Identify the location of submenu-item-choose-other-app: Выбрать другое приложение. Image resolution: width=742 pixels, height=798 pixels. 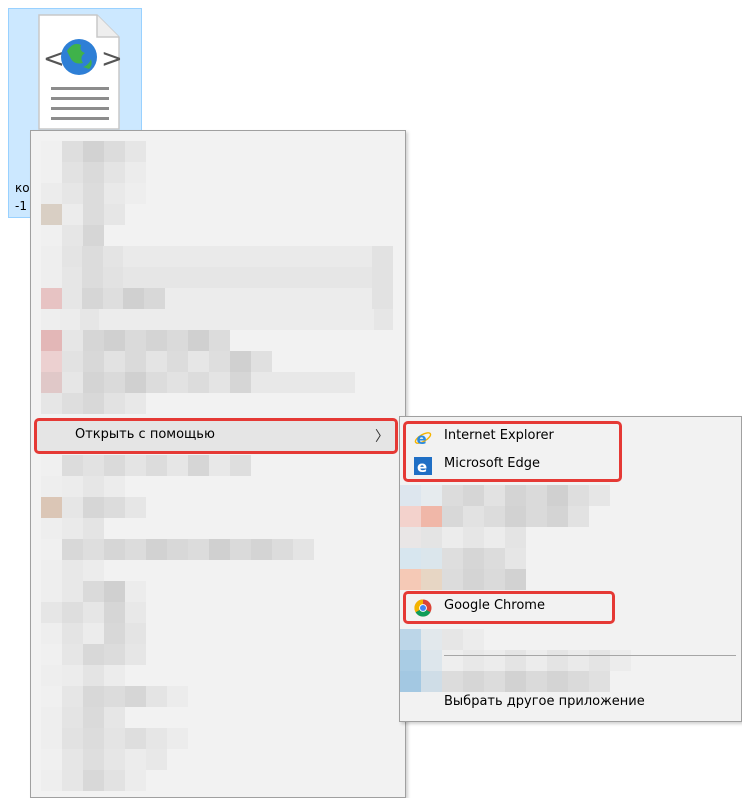
(570, 703).